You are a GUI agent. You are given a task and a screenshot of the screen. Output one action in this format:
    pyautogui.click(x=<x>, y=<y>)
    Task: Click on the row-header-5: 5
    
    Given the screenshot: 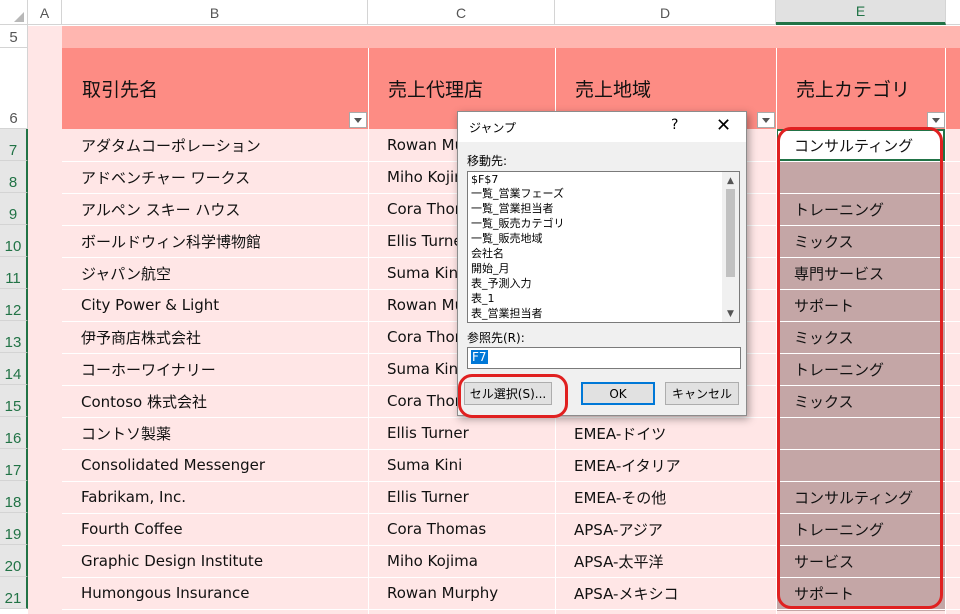 What is the action you would take?
    pyautogui.click(x=14, y=36)
    